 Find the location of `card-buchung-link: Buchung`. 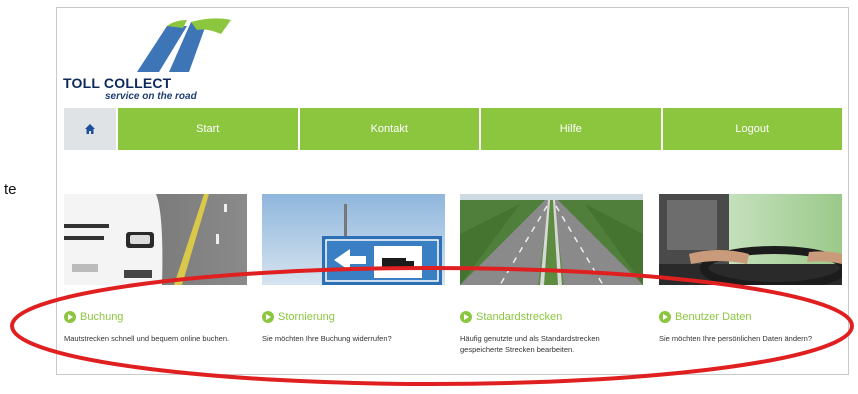

card-buchung-link: Buchung is located at coordinates (155, 317).